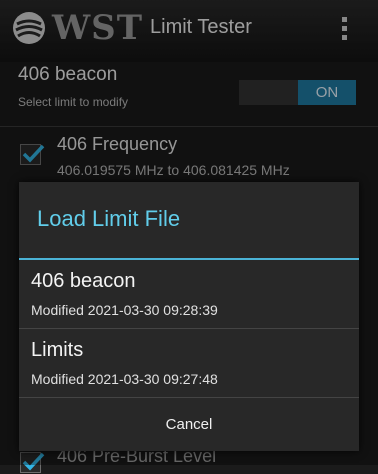 The height and width of the screenshot is (474, 378). I want to click on dialog-title: Load Limit File, so click(109, 218).